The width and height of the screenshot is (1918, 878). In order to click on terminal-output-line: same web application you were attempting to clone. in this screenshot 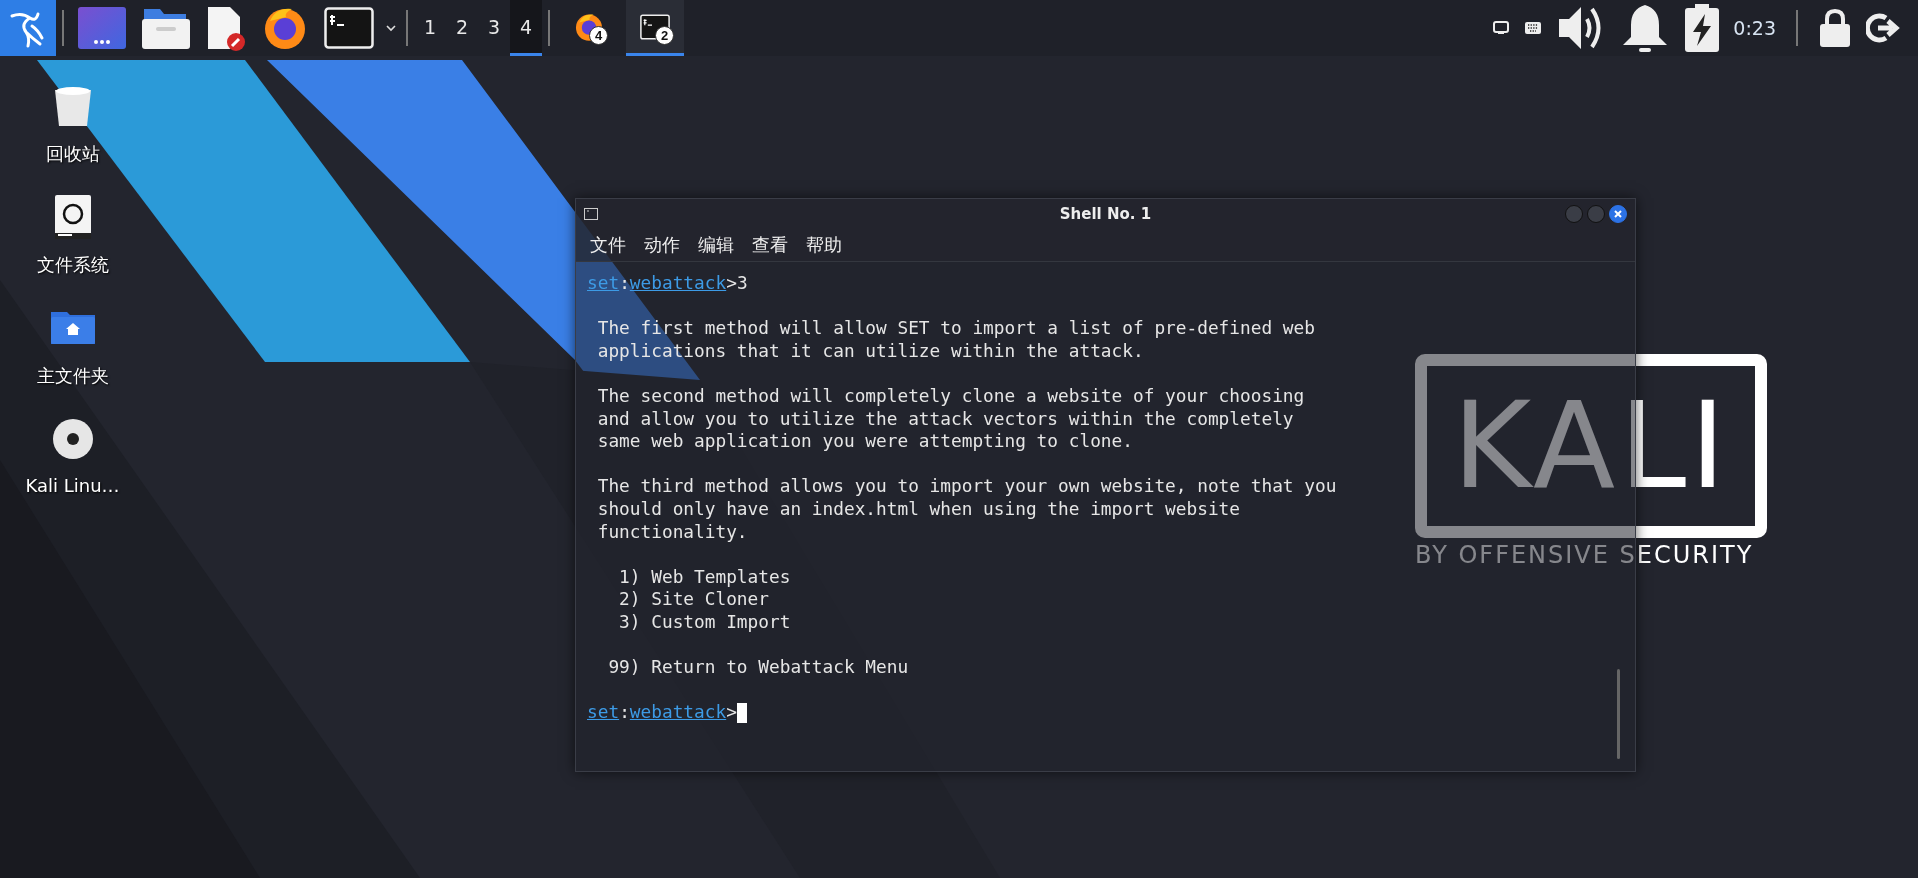, I will do `click(864, 441)`.